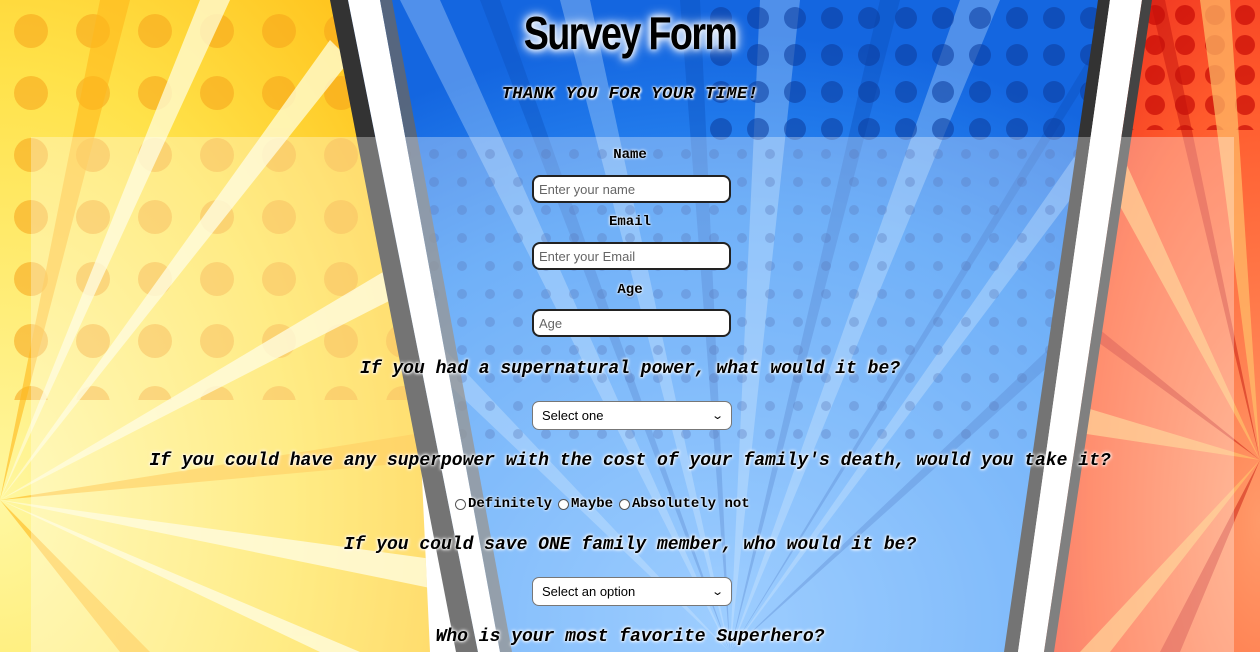 This screenshot has width=1260, height=652. What do you see at coordinates (629, 222) in the screenshot?
I see `email-label: Email` at bounding box center [629, 222].